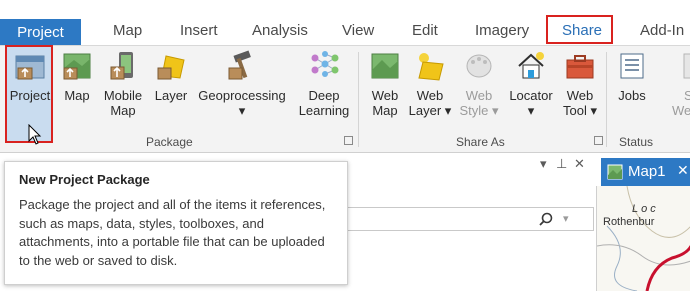 The image size is (690, 291). Describe the element at coordinates (480, 142) in the screenshot. I see `group-label-share-as: Share As` at that location.